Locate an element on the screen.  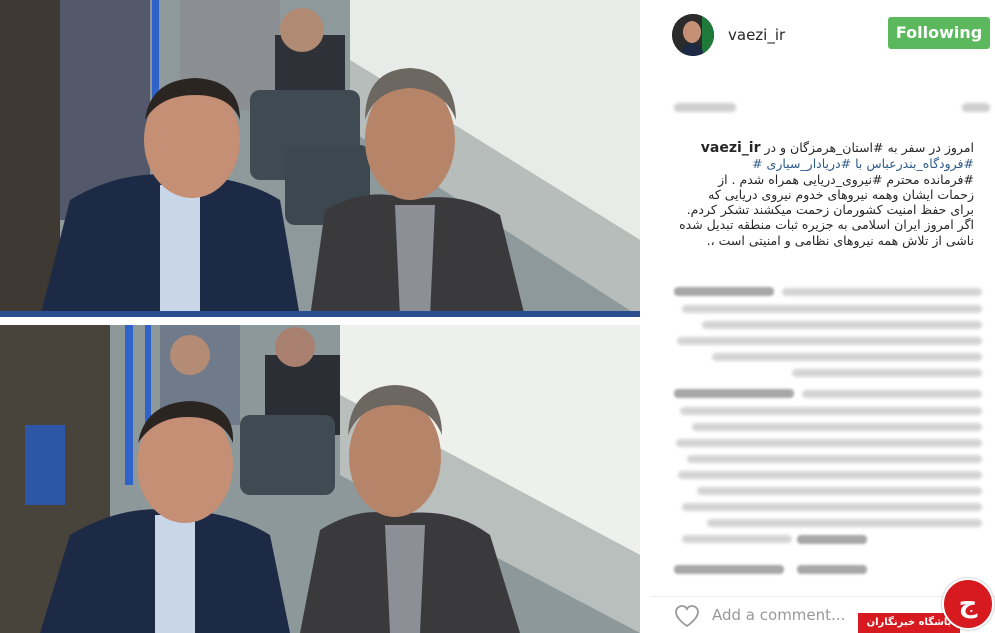
caption-line-1-text: امروز در سفر به #استان_هرمزگان و در is located at coordinates (869, 147).